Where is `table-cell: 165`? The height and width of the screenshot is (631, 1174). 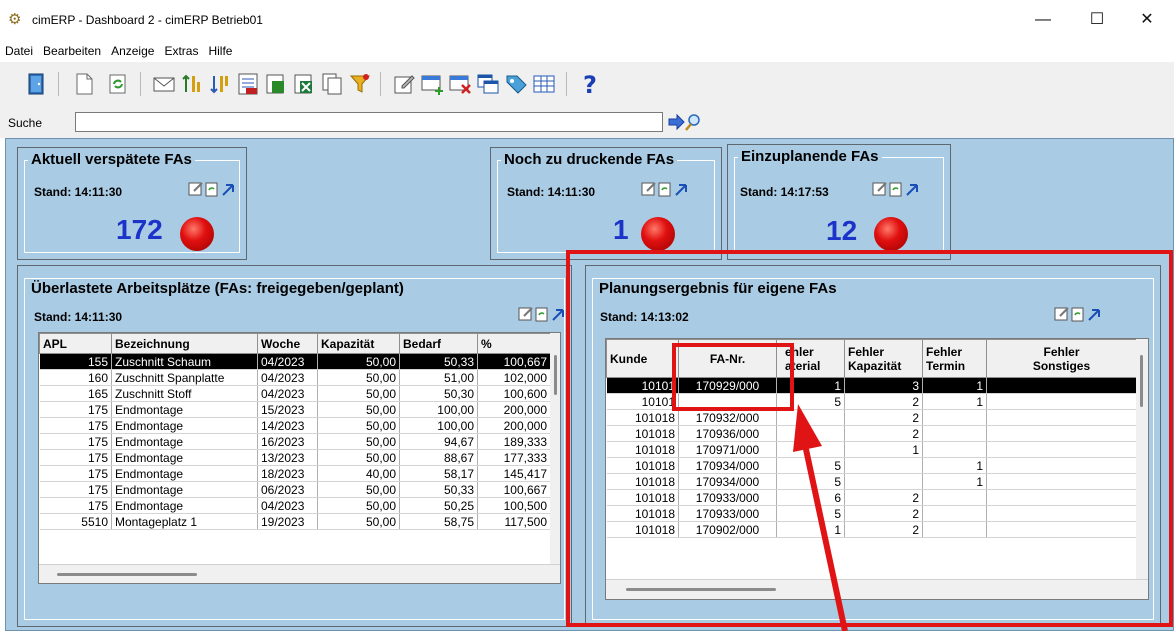 table-cell: 165 is located at coordinates (75, 393).